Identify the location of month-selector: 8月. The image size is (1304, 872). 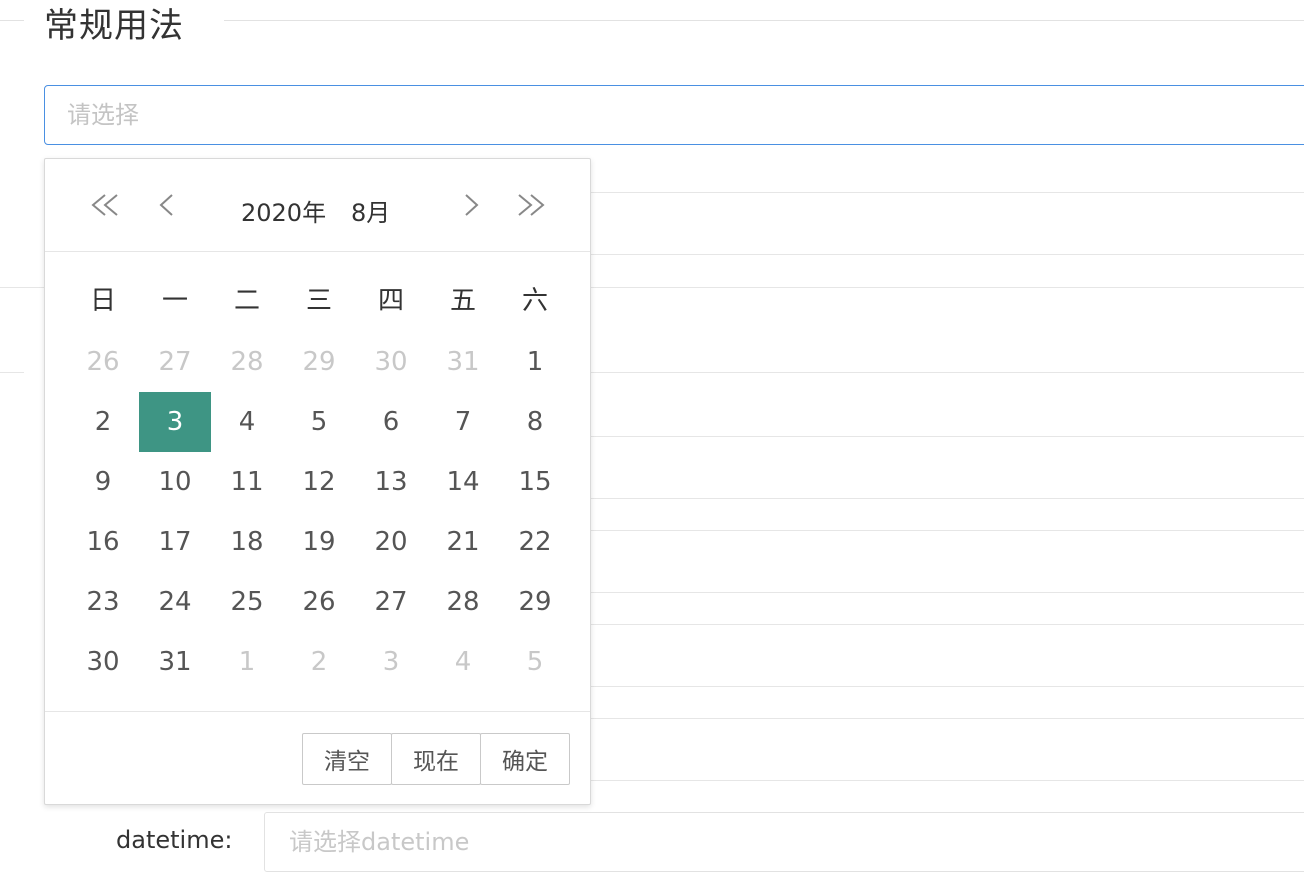
(370, 210).